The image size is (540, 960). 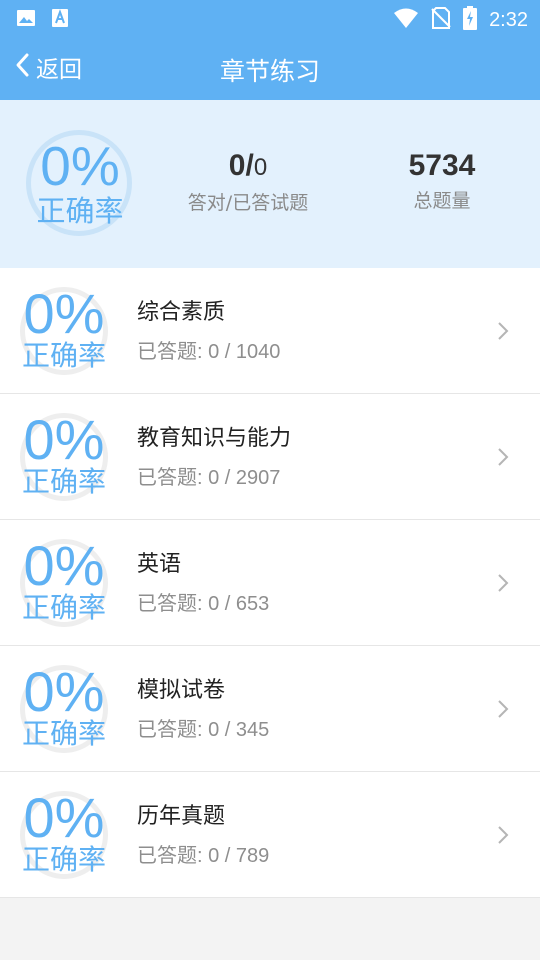 I want to click on overall-accuracy-value: 0%, so click(x=80, y=166).